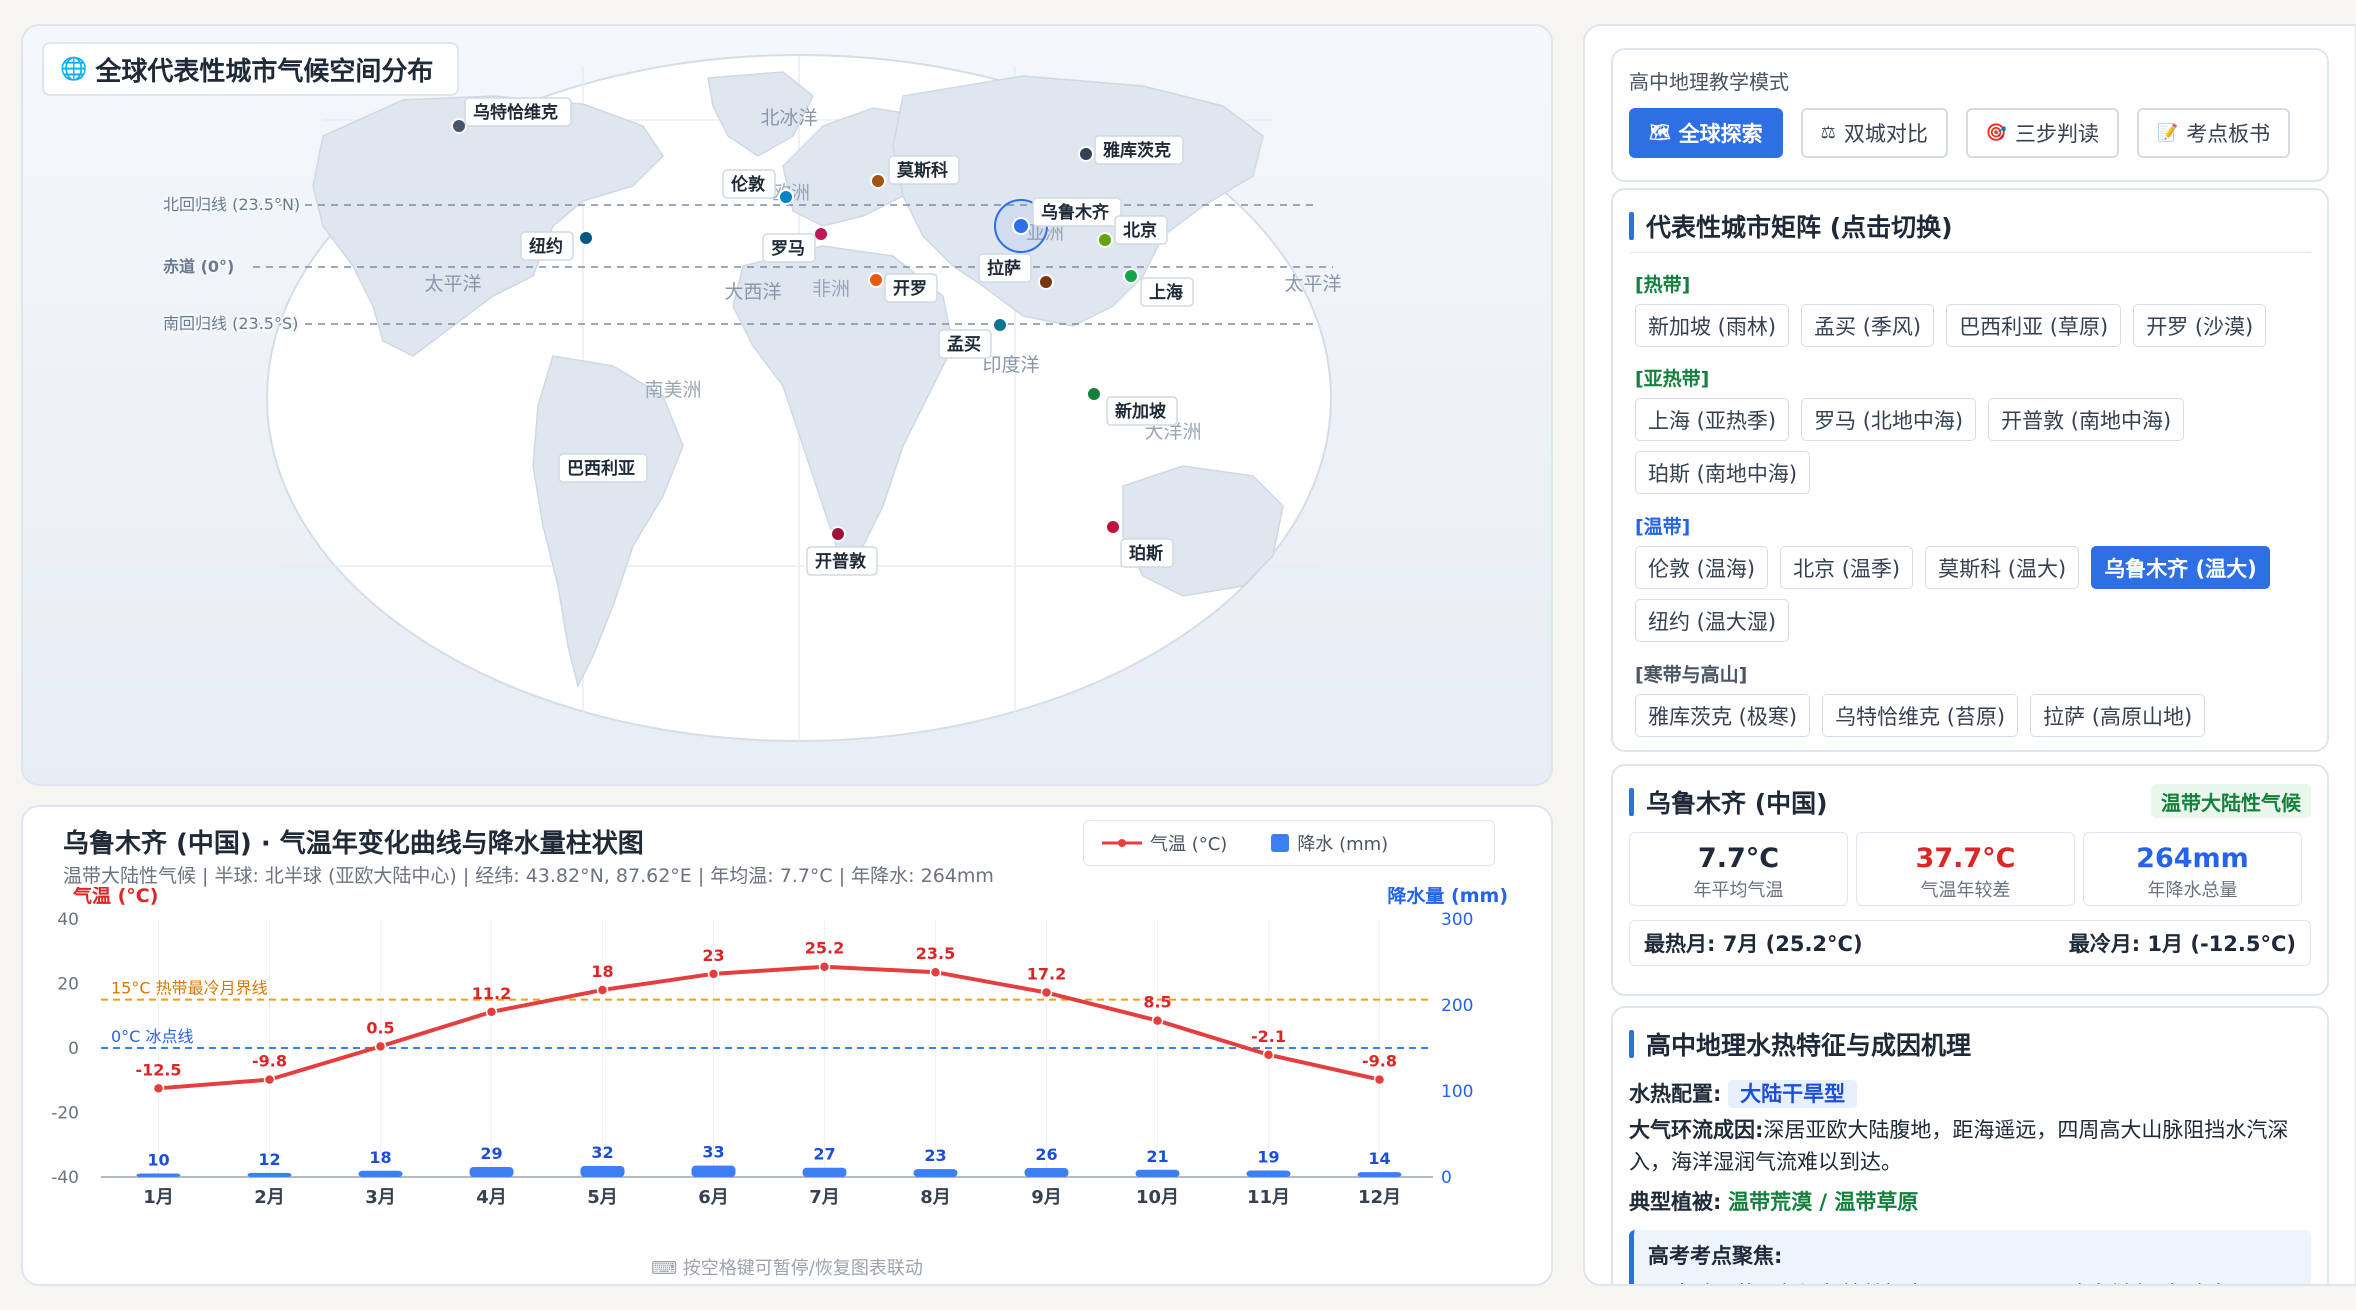  I want to click on city-label: 开罗, so click(910, 289).